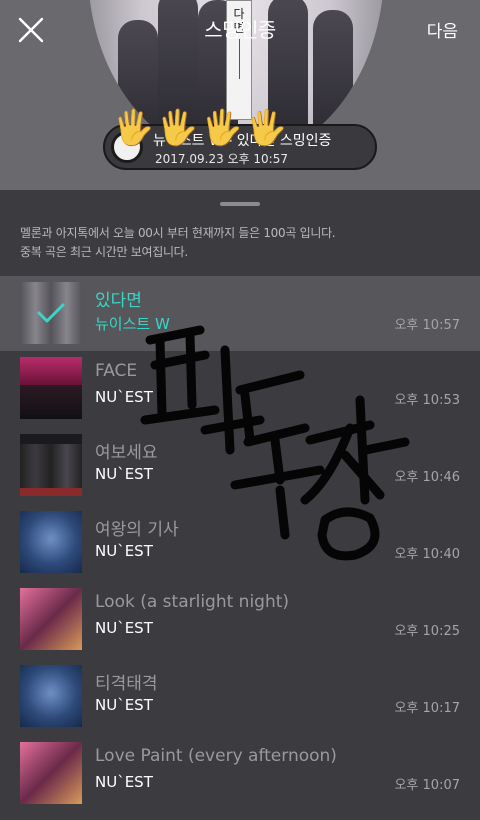 The width and height of the screenshot is (480, 820). Describe the element at coordinates (132, 324) in the screenshot. I see `song-artist: 뉴이스트 W` at that location.